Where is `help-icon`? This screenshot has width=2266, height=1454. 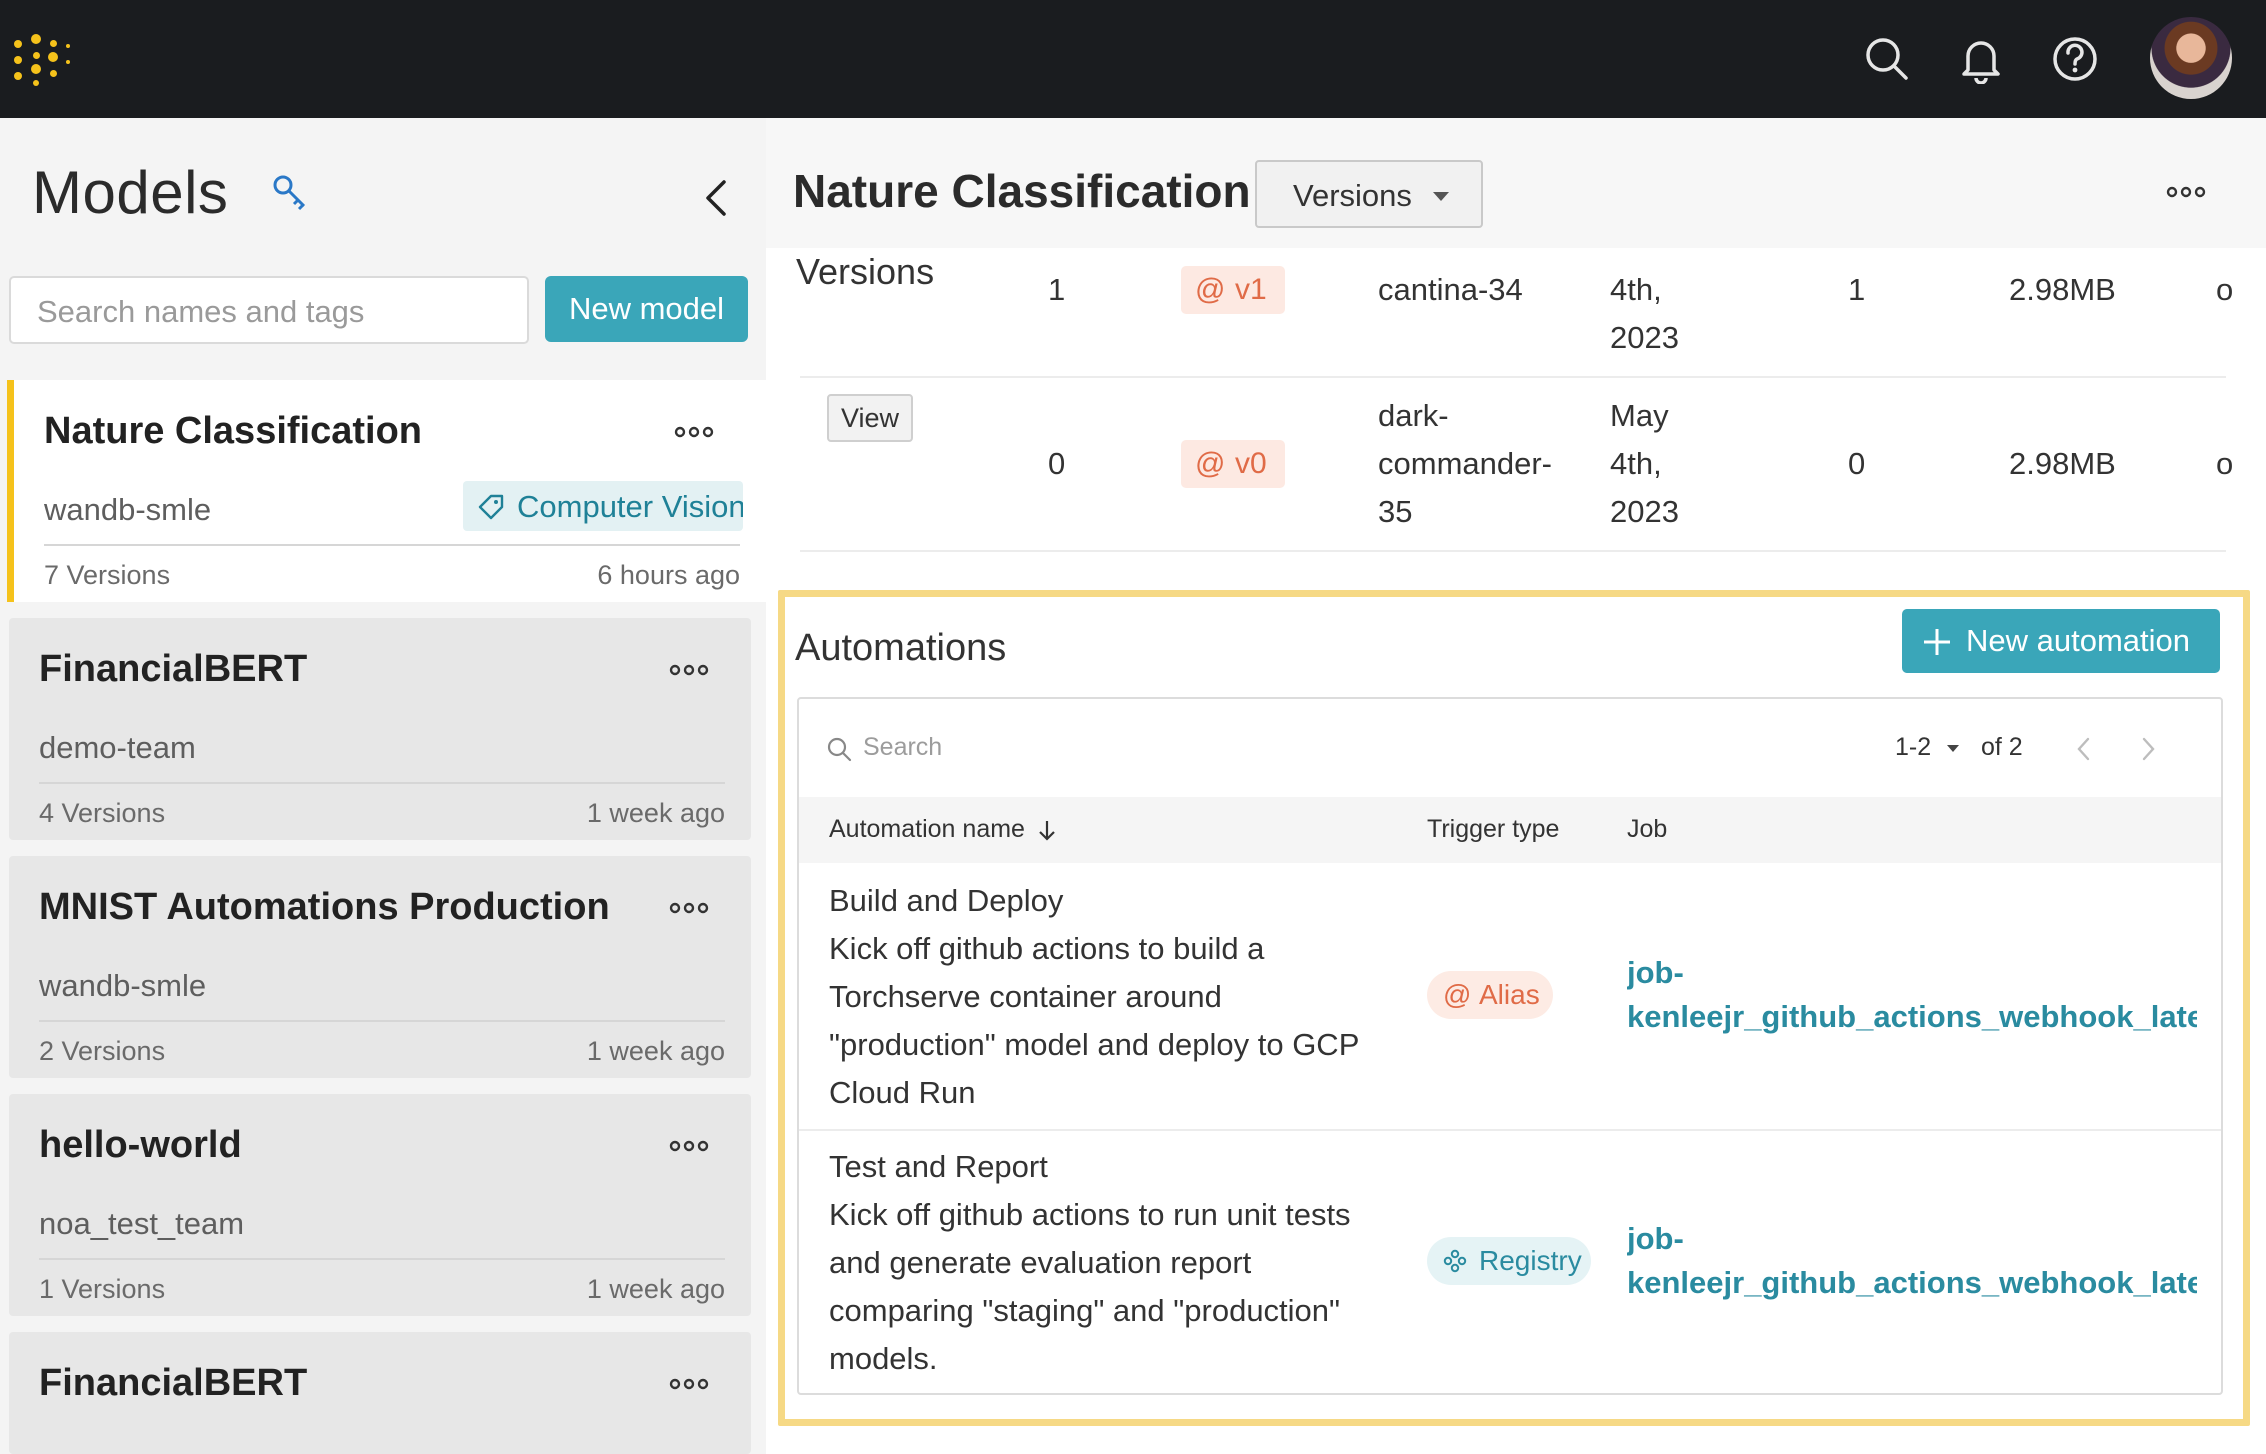 help-icon is located at coordinates (2075, 59).